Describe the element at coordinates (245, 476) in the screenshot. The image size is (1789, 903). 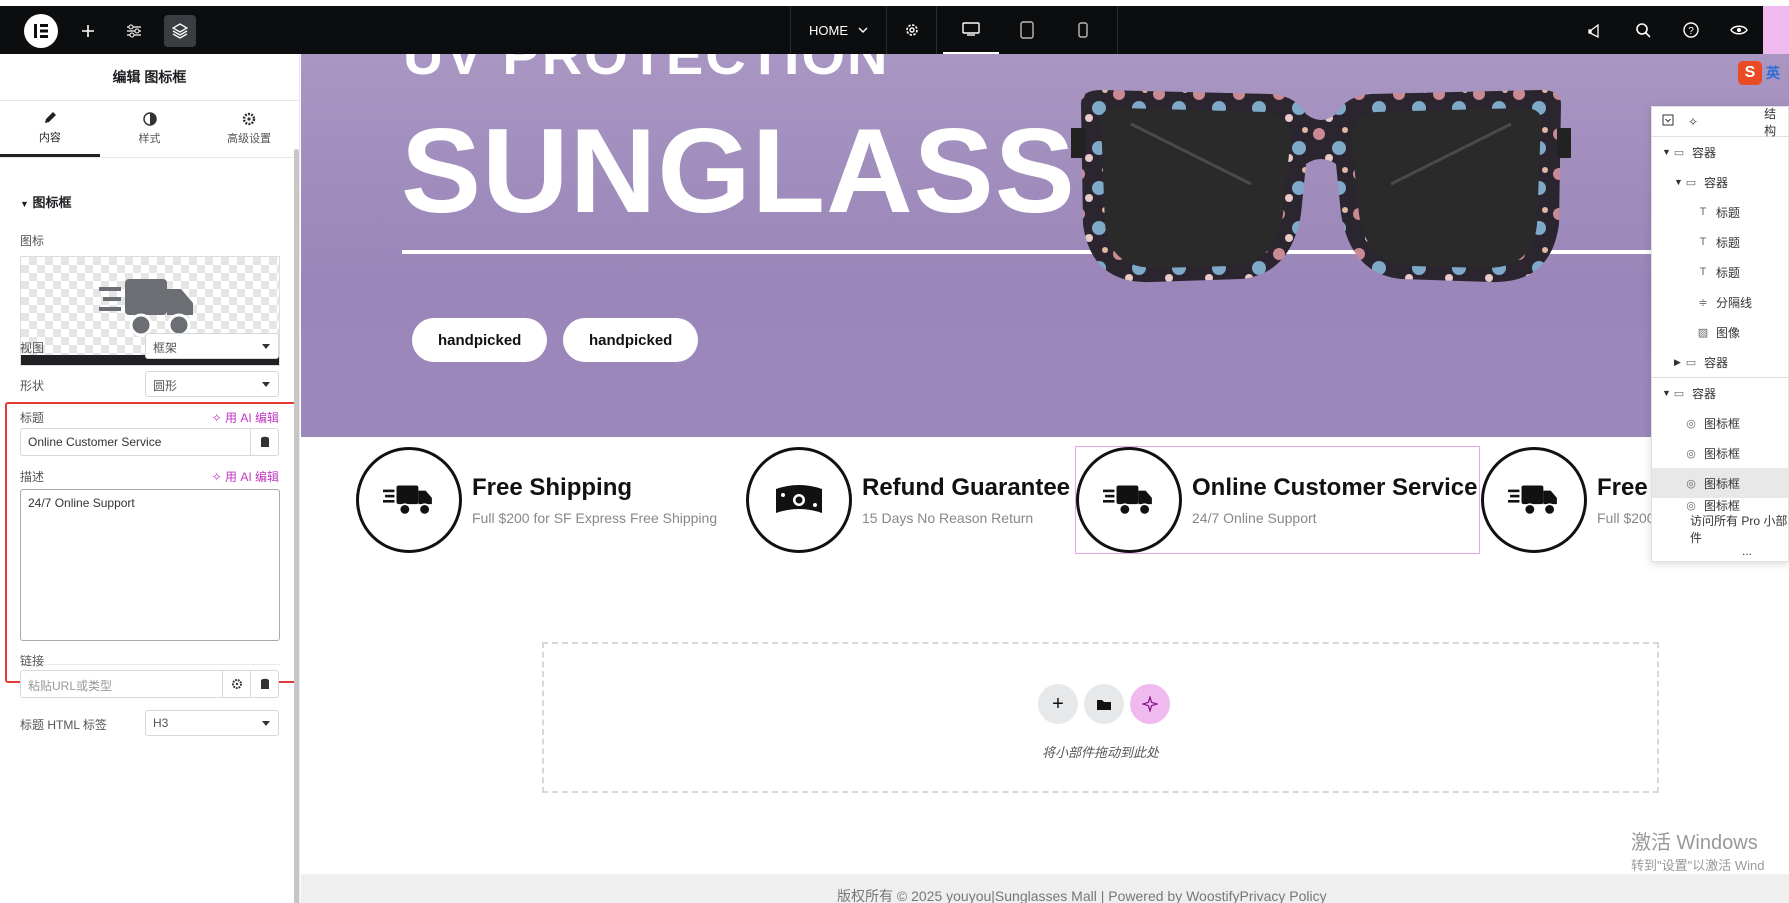
I see `description-ai-edit-link: ✧ 用 AI 编辑` at that location.